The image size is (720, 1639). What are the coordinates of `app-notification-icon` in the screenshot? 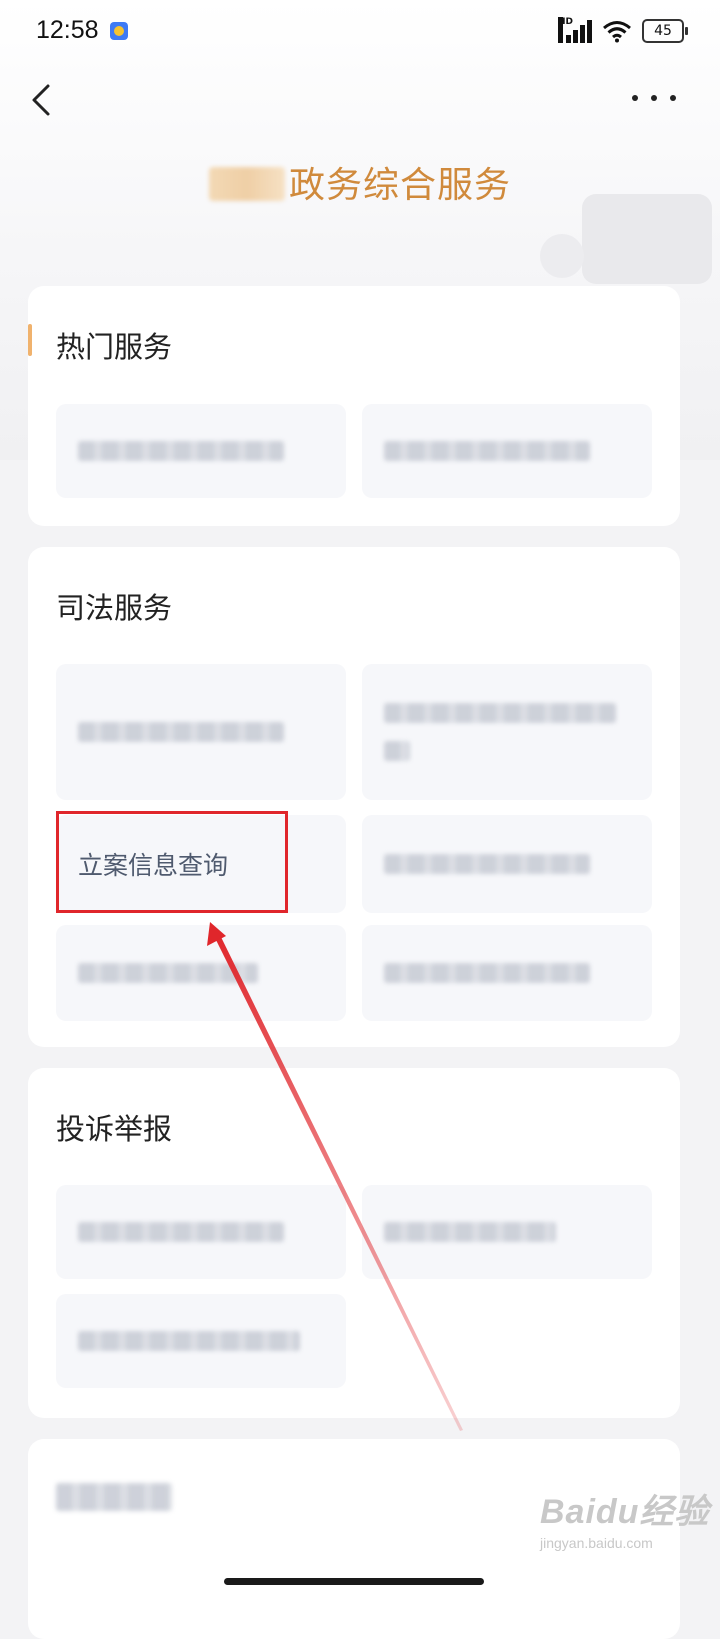 It's located at (119, 31).